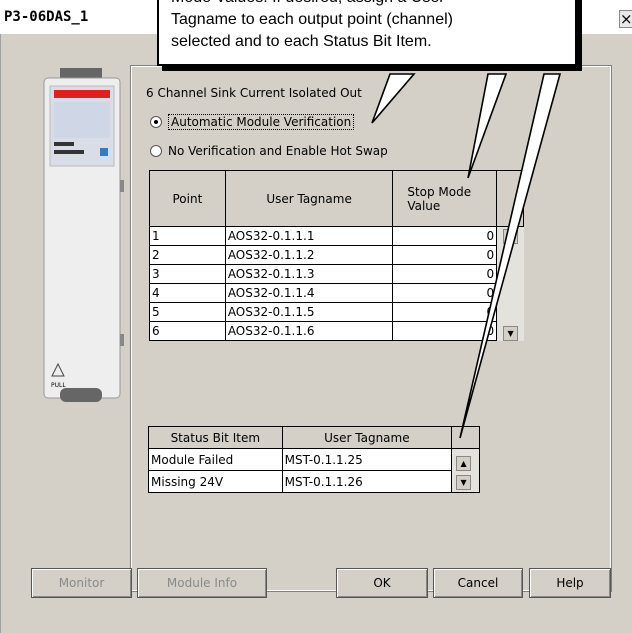  I want to click on module-description: 6 Channel Sink Current Isolated Out, so click(254, 93).